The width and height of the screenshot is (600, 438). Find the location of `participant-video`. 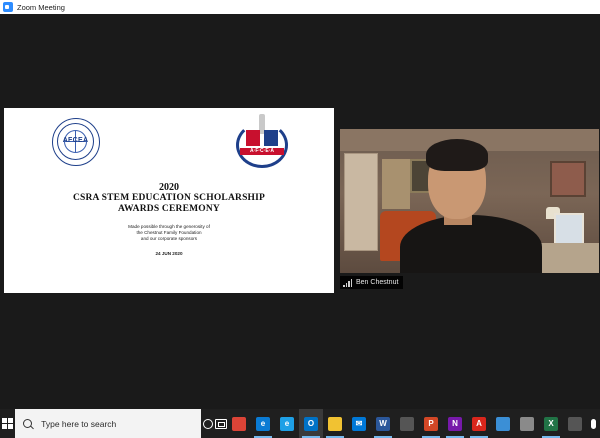

participant-video is located at coordinates (469, 201).